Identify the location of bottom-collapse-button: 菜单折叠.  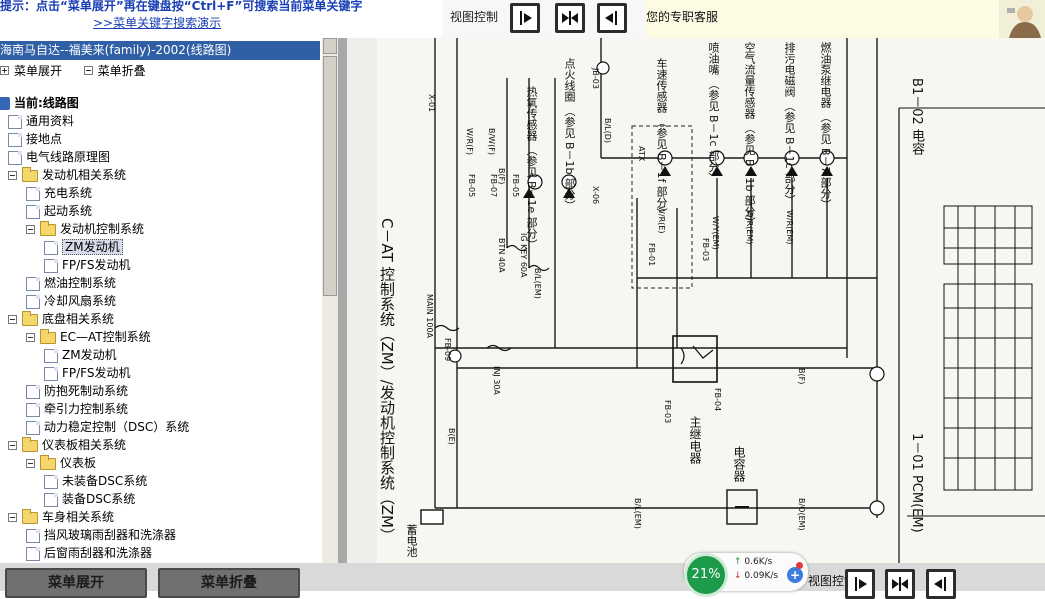
(229, 583).